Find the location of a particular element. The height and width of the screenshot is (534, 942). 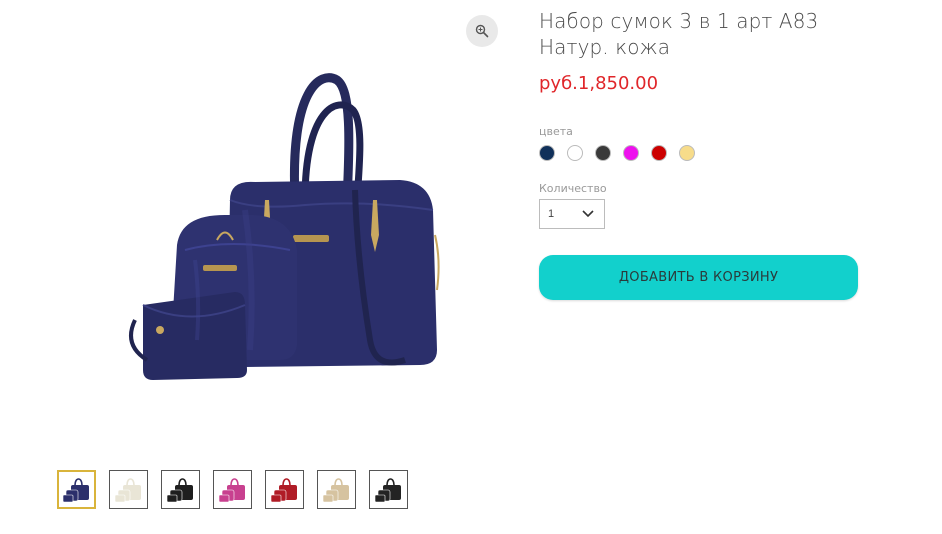

colors-label: цвета is located at coordinates (556, 131).